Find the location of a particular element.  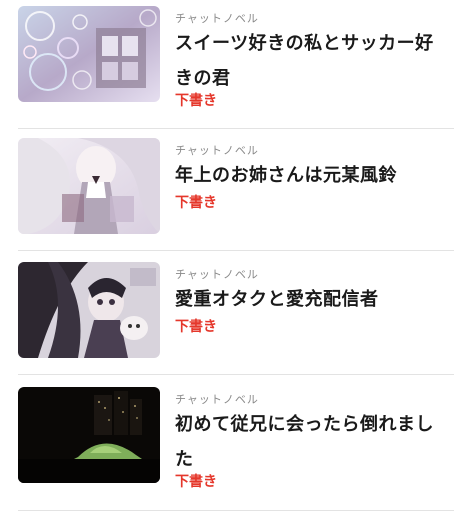

story-title: スイーツ好きの私とサッカー好きの君 is located at coordinates (304, 61).